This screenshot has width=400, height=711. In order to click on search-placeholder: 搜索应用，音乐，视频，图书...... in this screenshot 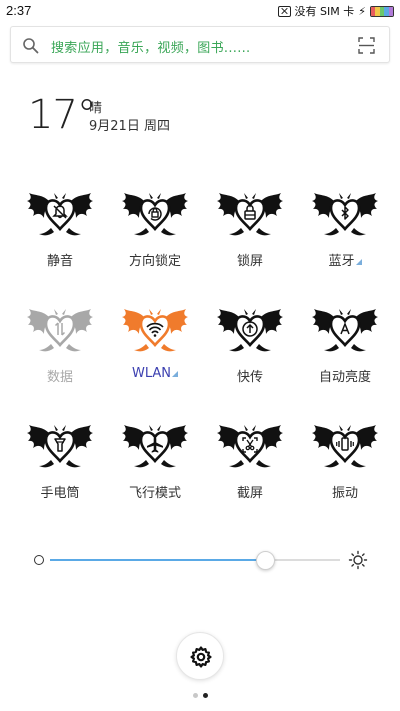, I will do `click(151, 46)`.